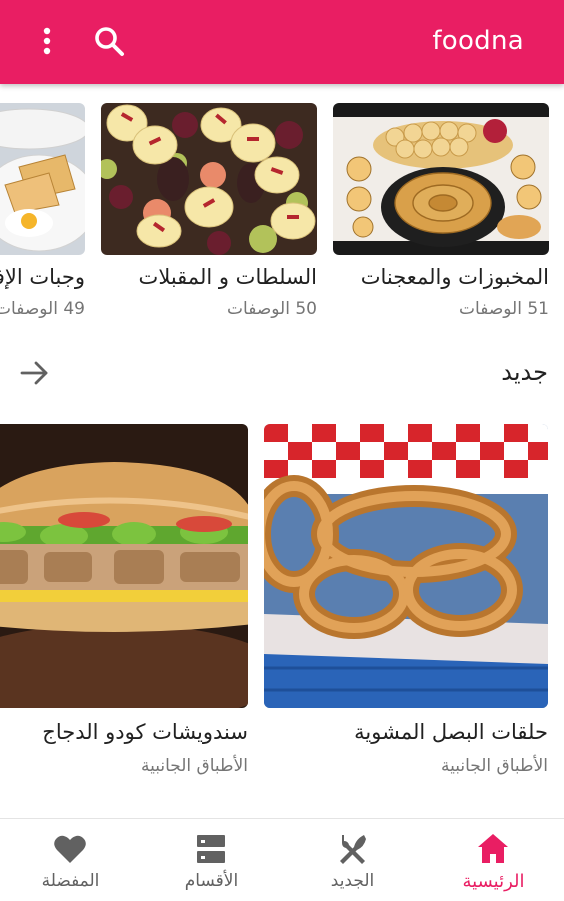 The width and height of the screenshot is (564, 901). I want to click on search-icon, so click(110, 42).